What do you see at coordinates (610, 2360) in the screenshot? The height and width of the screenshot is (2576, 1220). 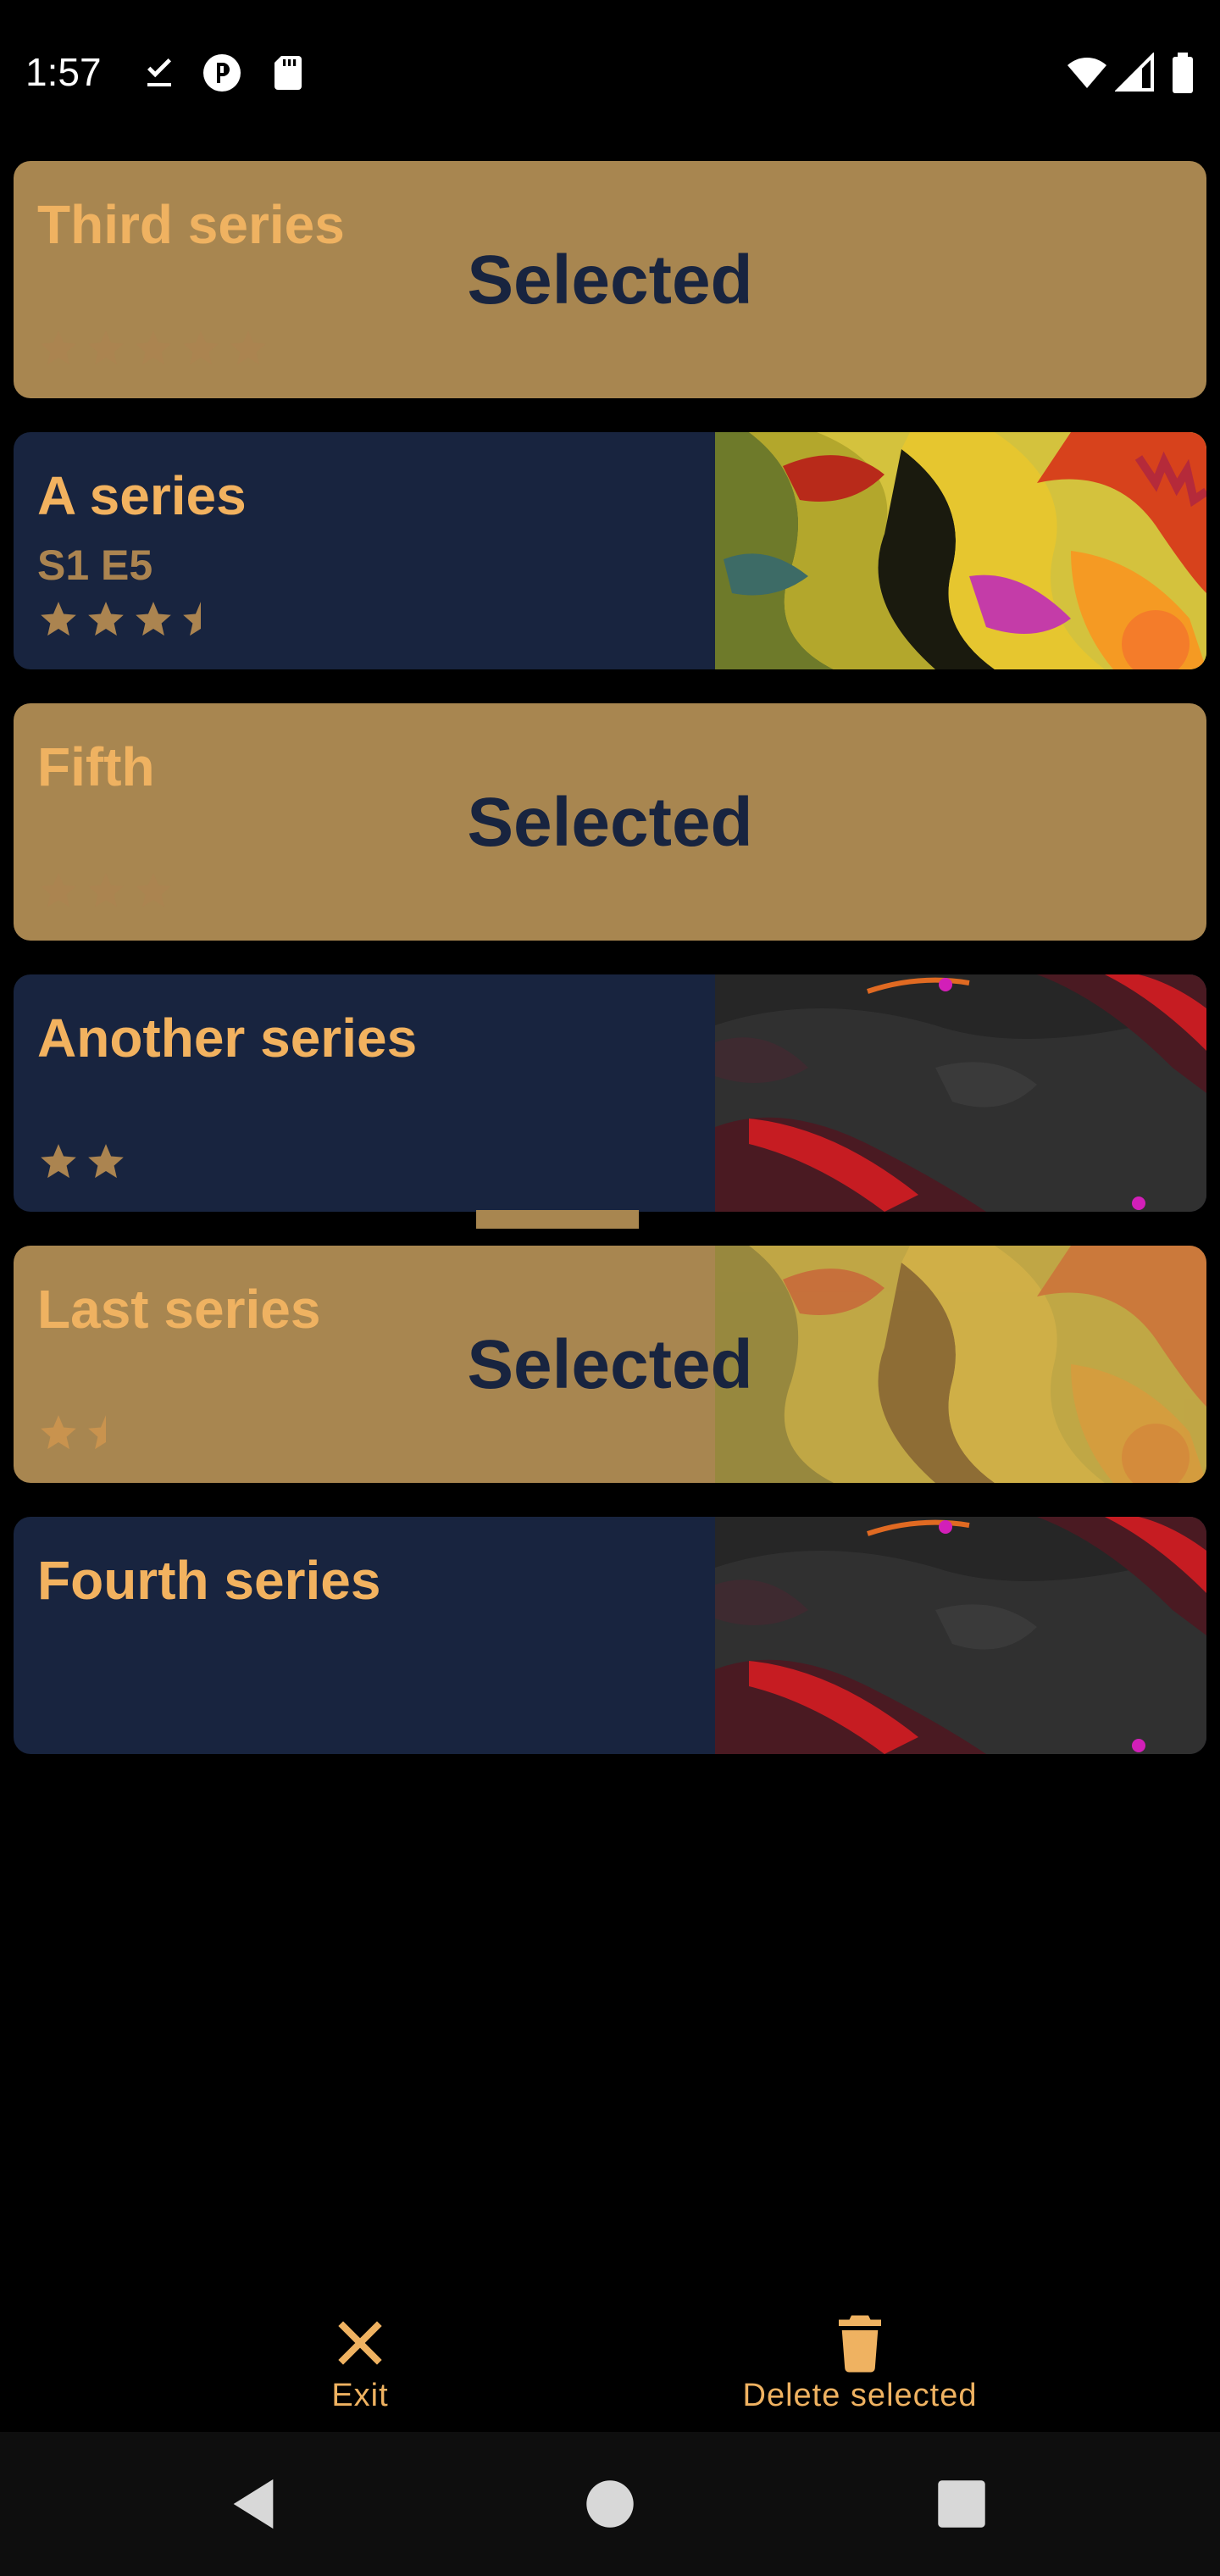 I see `action-bar: Exit Delete selected` at bounding box center [610, 2360].